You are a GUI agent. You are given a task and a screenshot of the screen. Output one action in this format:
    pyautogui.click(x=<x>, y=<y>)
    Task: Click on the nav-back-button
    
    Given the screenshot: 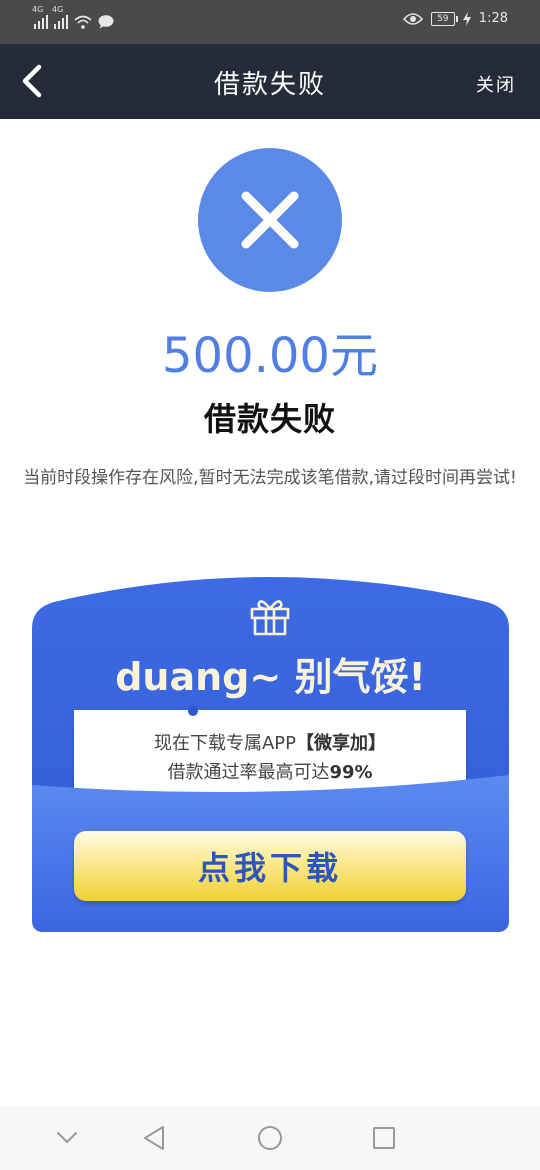 What is the action you would take?
    pyautogui.click(x=154, y=1138)
    